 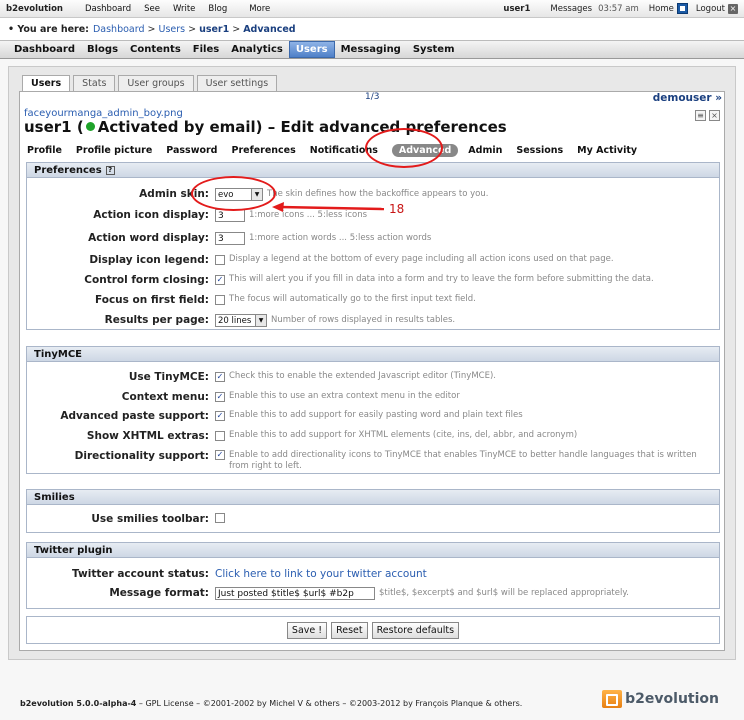 What do you see at coordinates (257, 49) in the screenshot?
I see `menu-analytics: Analytics` at bounding box center [257, 49].